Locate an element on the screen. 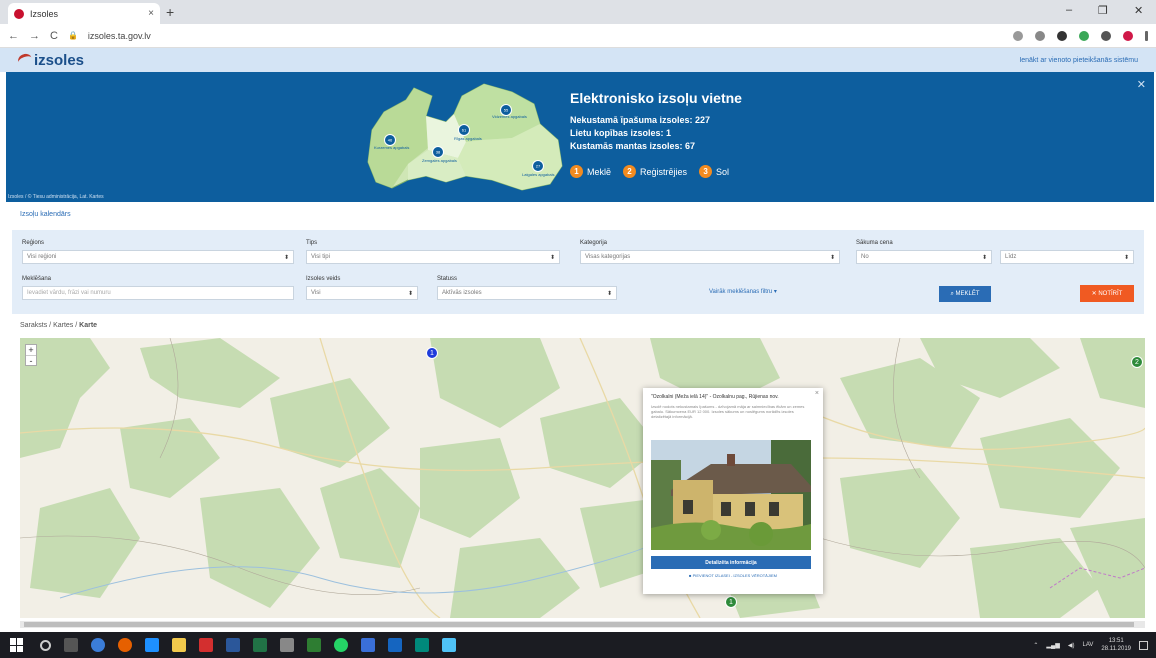 Image resolution: width=1156 pixels, height=658 pixels. clock: 13:51 28.11.2019 is located at coordinates (1116, 645).